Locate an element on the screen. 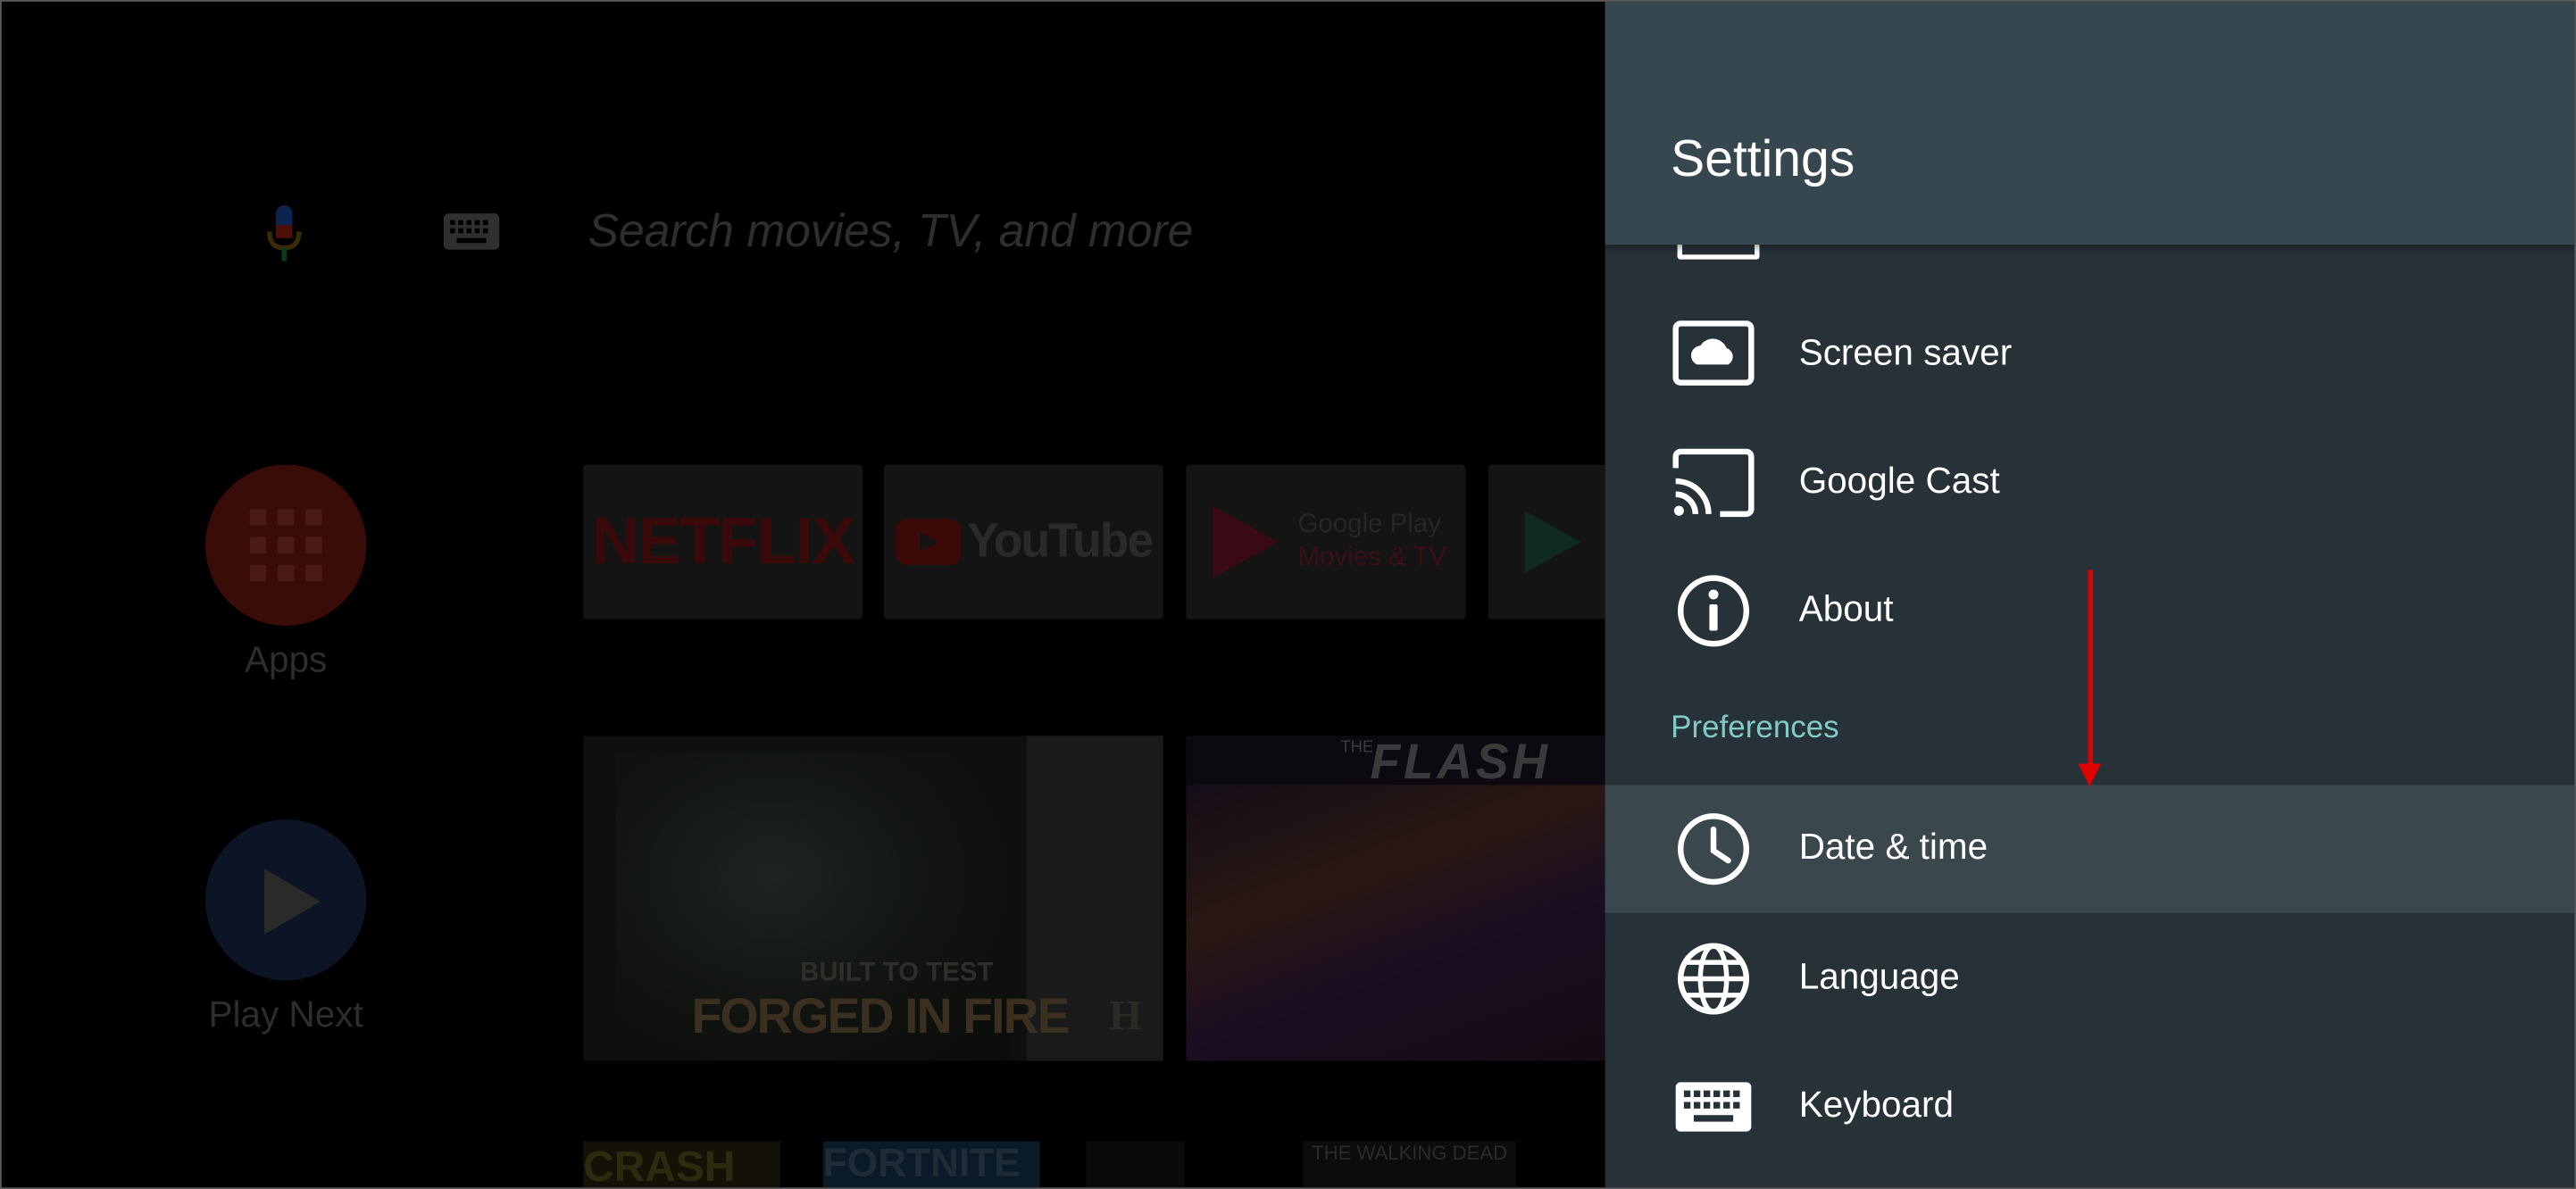 This screenshot has width=2576, height=1189. apps-grid-icon is located at coordinates (285, 545).